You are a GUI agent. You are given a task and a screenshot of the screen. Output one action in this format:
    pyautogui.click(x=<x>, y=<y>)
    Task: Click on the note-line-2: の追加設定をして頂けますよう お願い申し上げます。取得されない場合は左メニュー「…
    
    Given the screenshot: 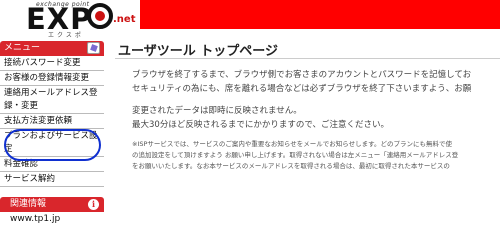 What is the action you would take?
    pyautogui.click(x=295, y=155)
    